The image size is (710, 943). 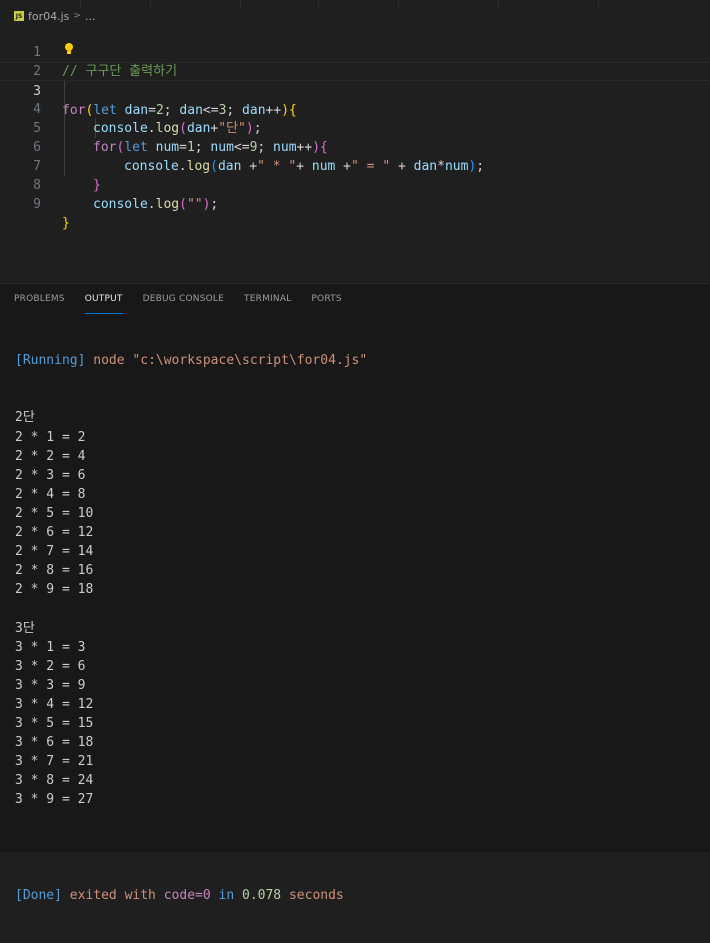 I want to click on running-command: node "c:\workspace\script\for04.js", so click(x=226, y=361).